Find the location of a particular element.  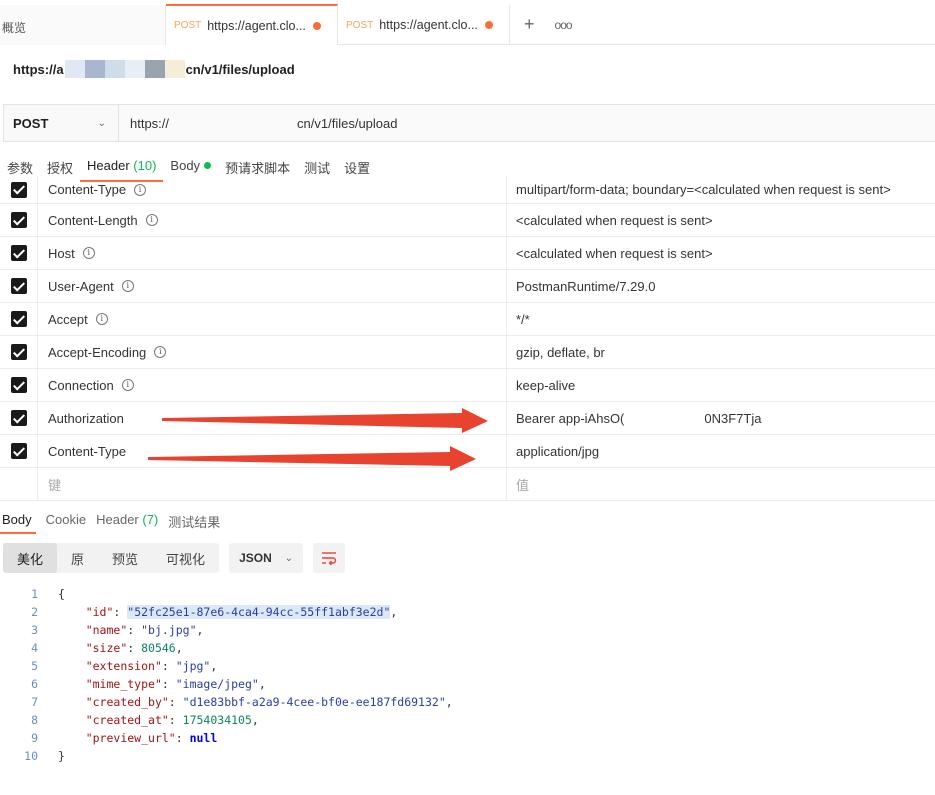

view-raw-button: 原 is located at coordinates (77, 558).